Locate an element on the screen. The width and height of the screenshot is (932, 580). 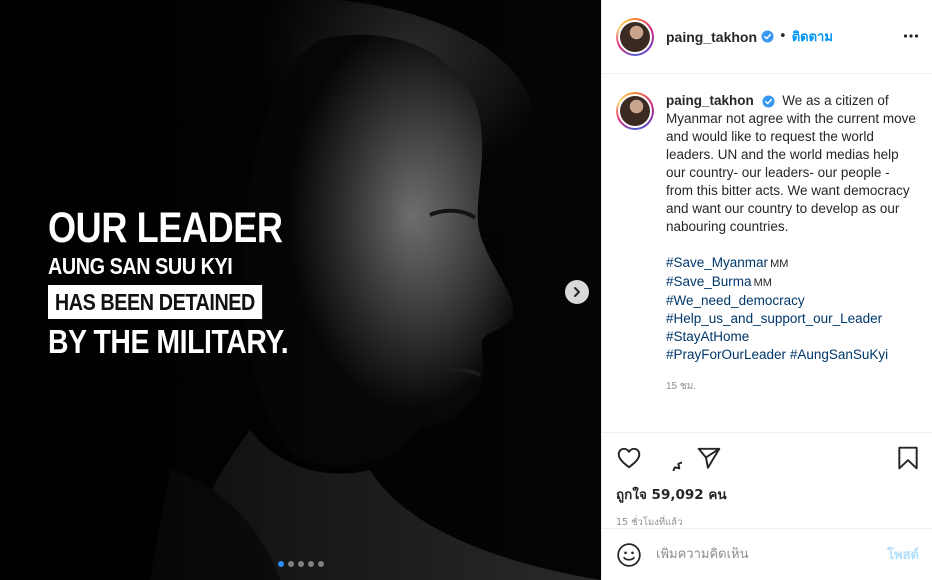
more-icon is located at coordinates (911, 36).